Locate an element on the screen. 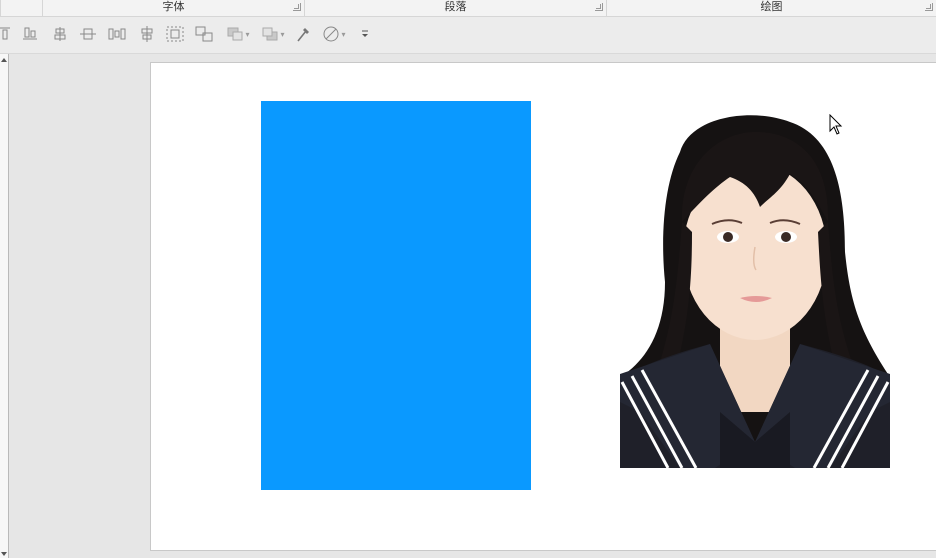  ribbon-group-drawing: 绘图 is located at coordinates (771, 8).